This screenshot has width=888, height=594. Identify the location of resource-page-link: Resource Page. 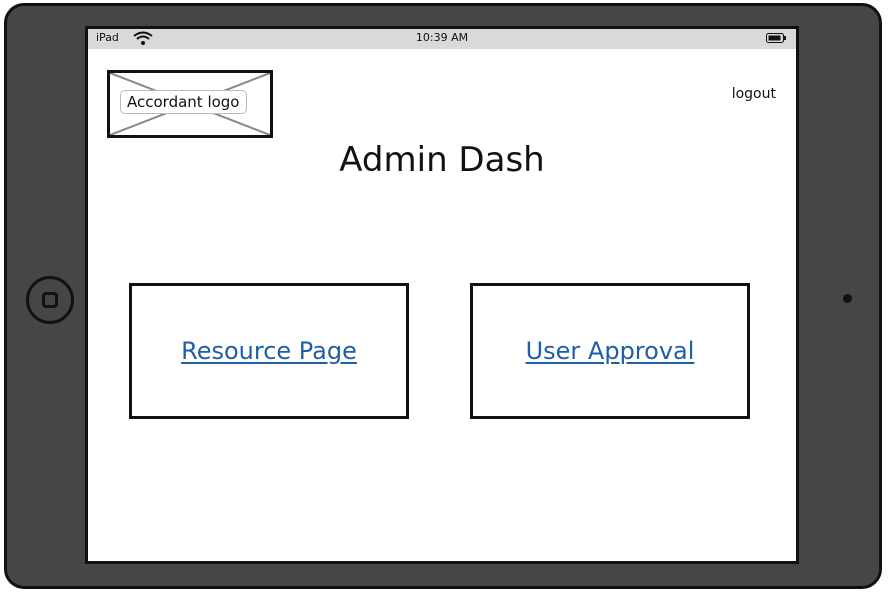
(269, 351).